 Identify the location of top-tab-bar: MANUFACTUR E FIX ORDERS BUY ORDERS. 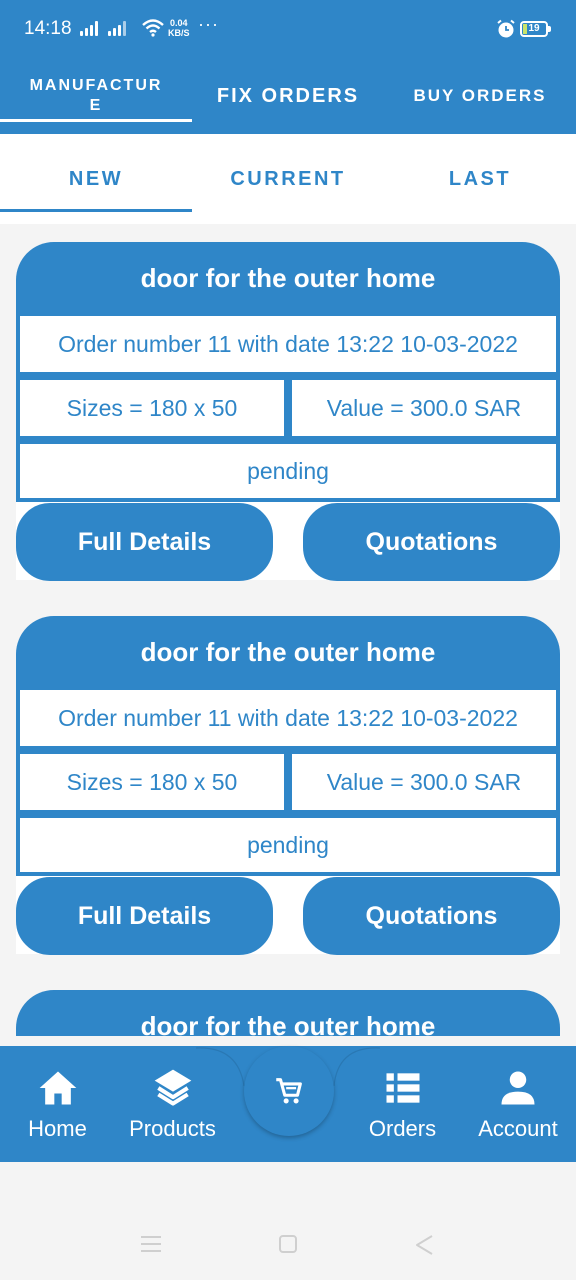
(288, 96).